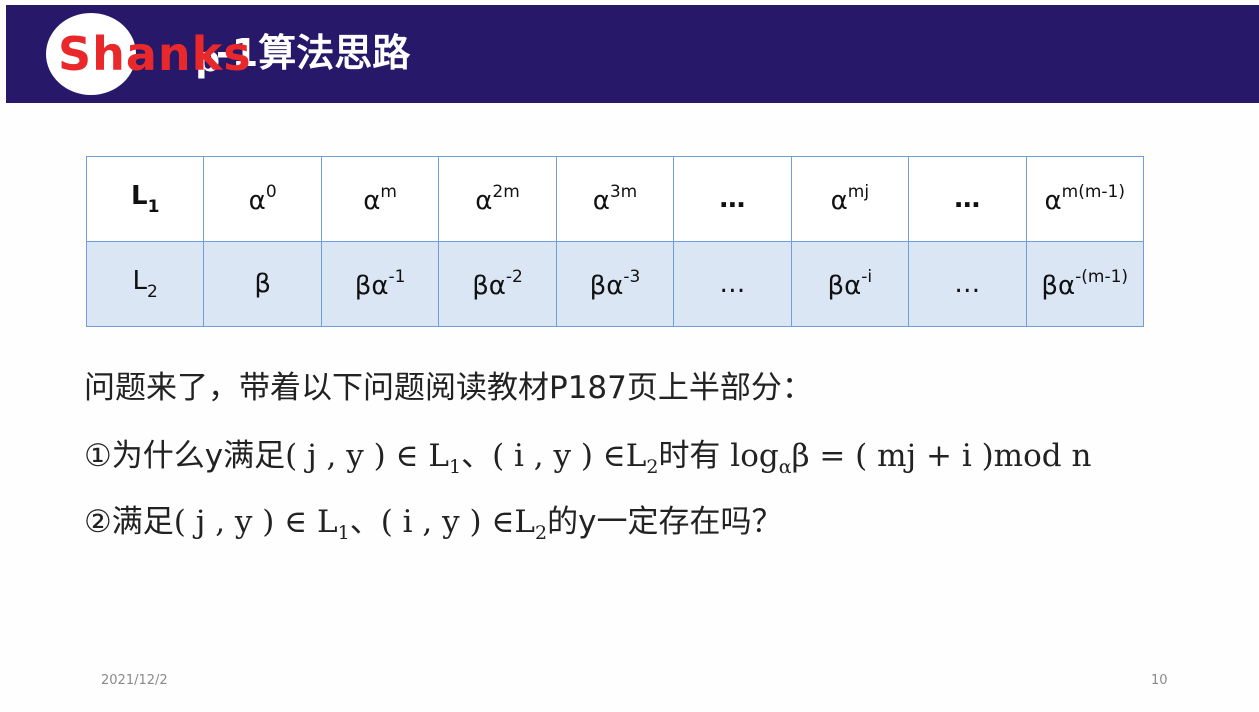  I want to click on cell-exponent: 3m, so click(623, 192).